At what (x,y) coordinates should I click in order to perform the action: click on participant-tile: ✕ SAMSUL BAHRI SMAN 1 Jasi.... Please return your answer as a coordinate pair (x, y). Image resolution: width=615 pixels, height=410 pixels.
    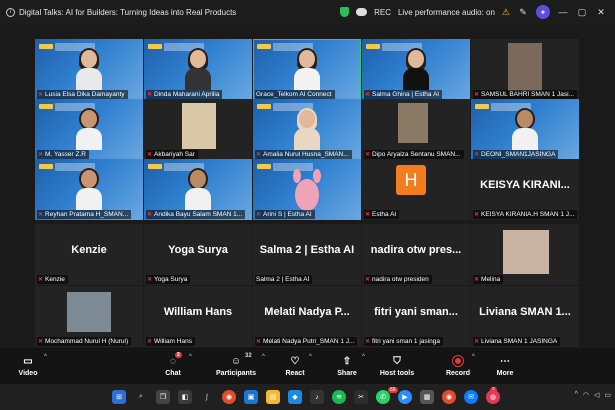
    Looking at the image, I should click on (525, 69).